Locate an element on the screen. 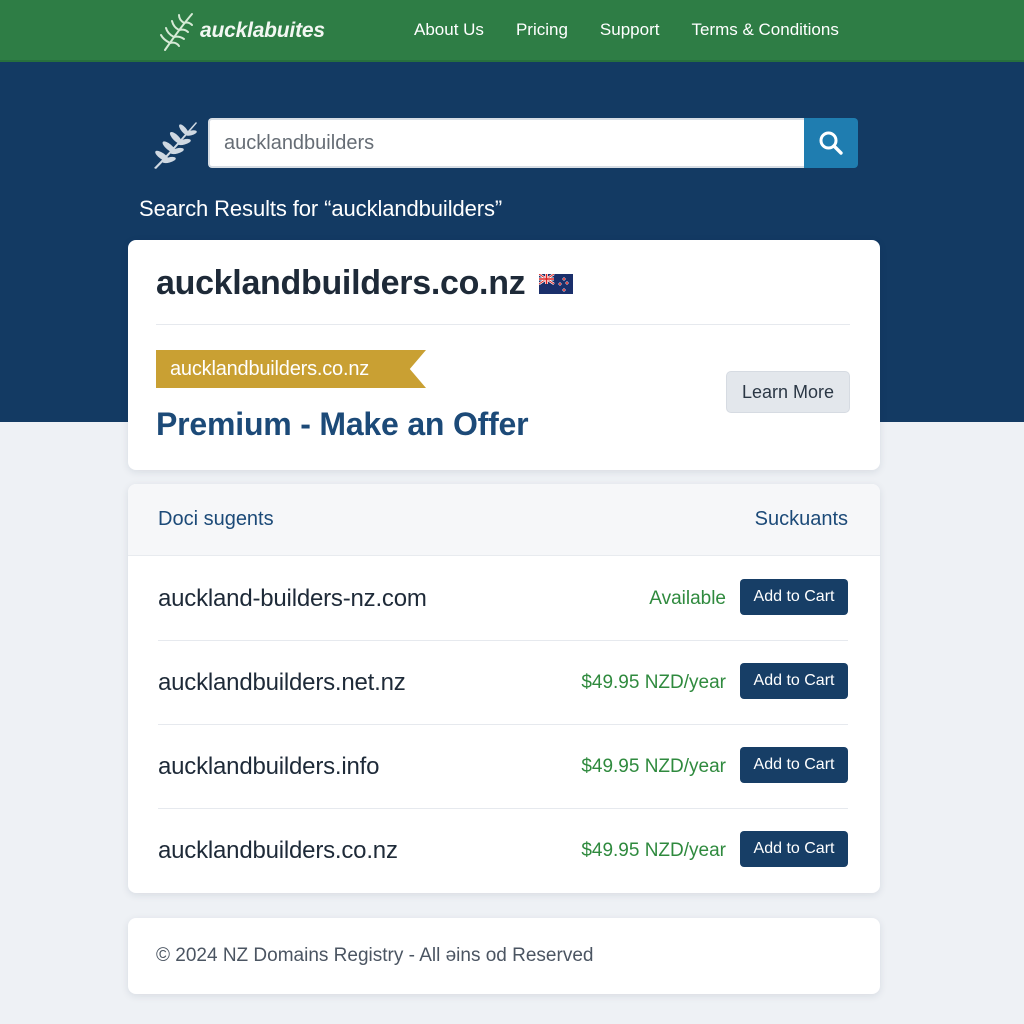 The height and width of the screenshot is (1024, 1024). brand-name: aucklabuites is located at coordinates (262, 30).